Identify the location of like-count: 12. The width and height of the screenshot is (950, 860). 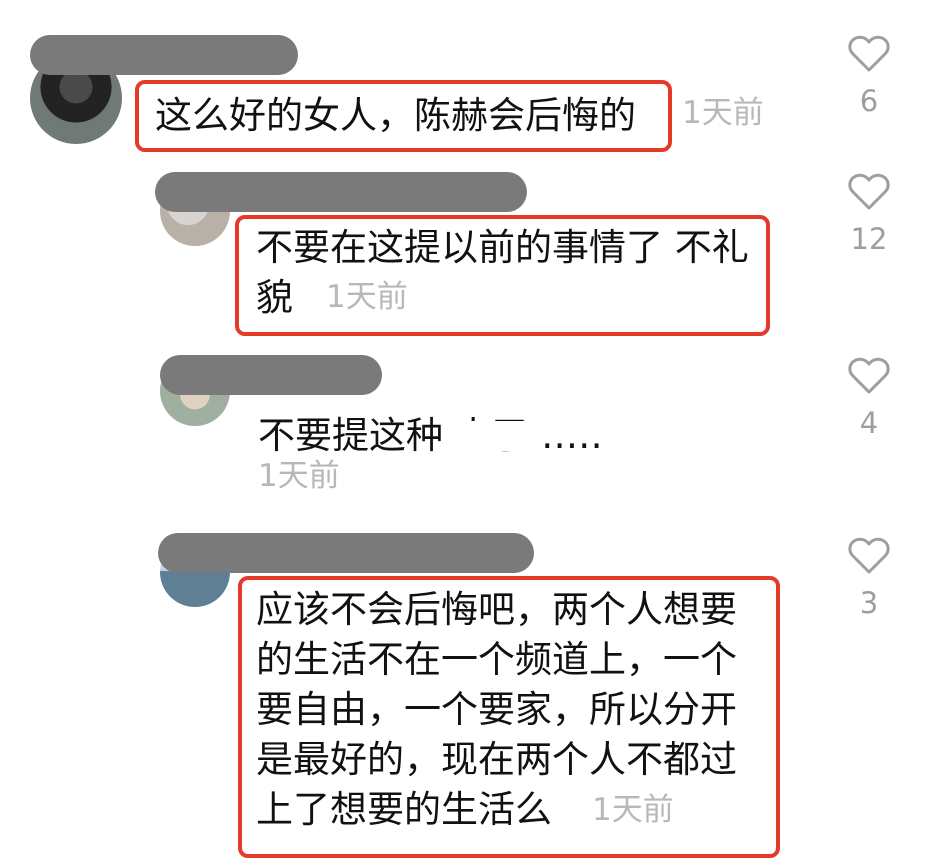
(869, 239).